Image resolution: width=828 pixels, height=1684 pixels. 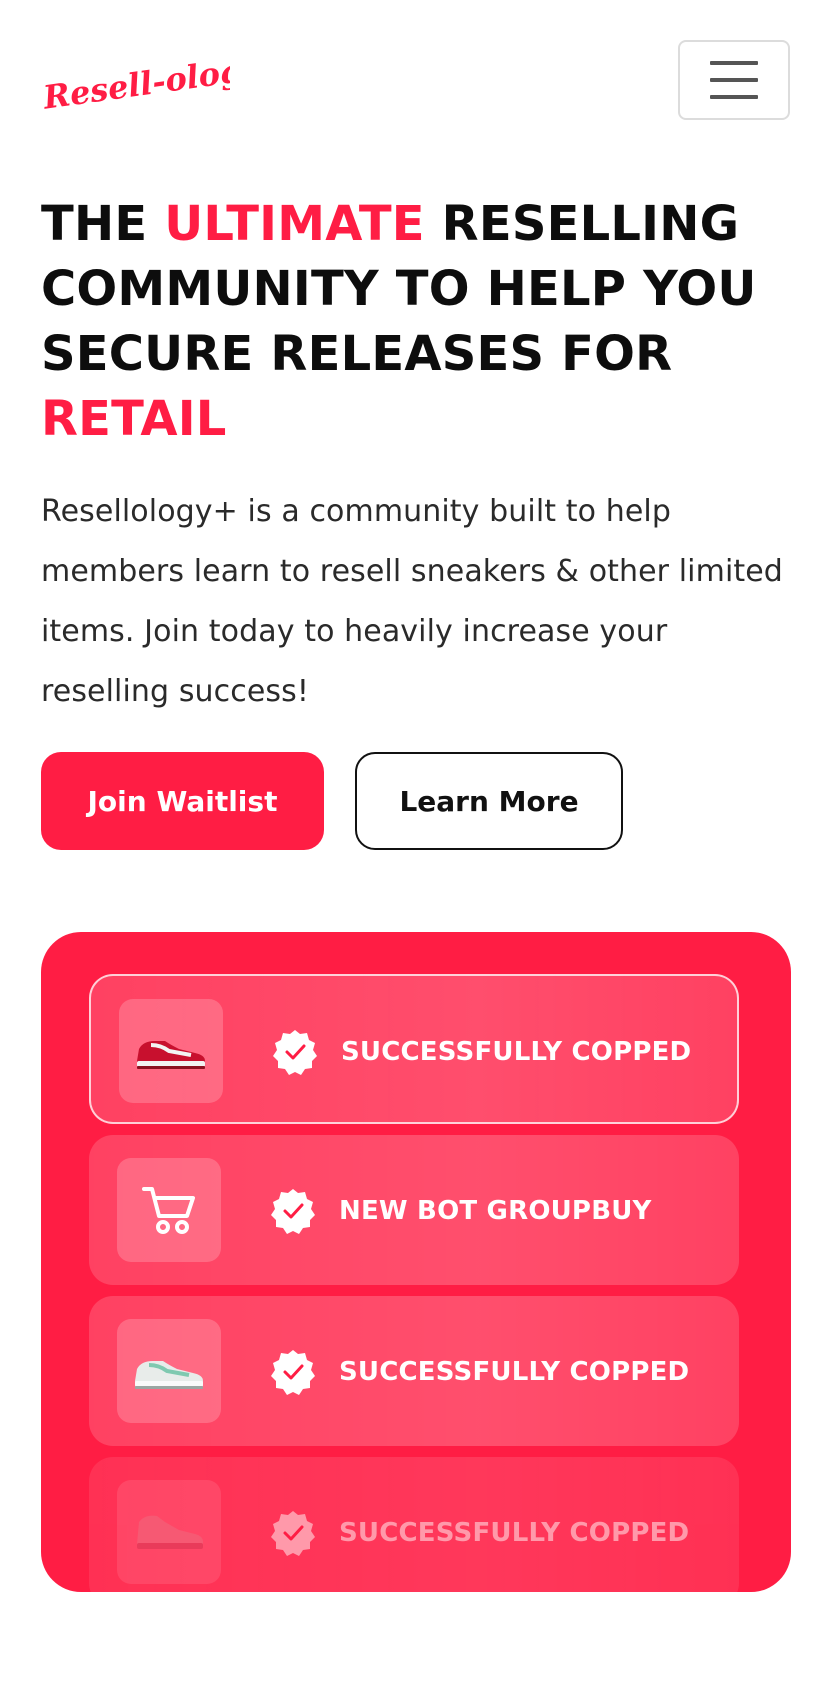 I want to click on join-waitlist-button: Join Waitlist, so click(x=182, y=801).